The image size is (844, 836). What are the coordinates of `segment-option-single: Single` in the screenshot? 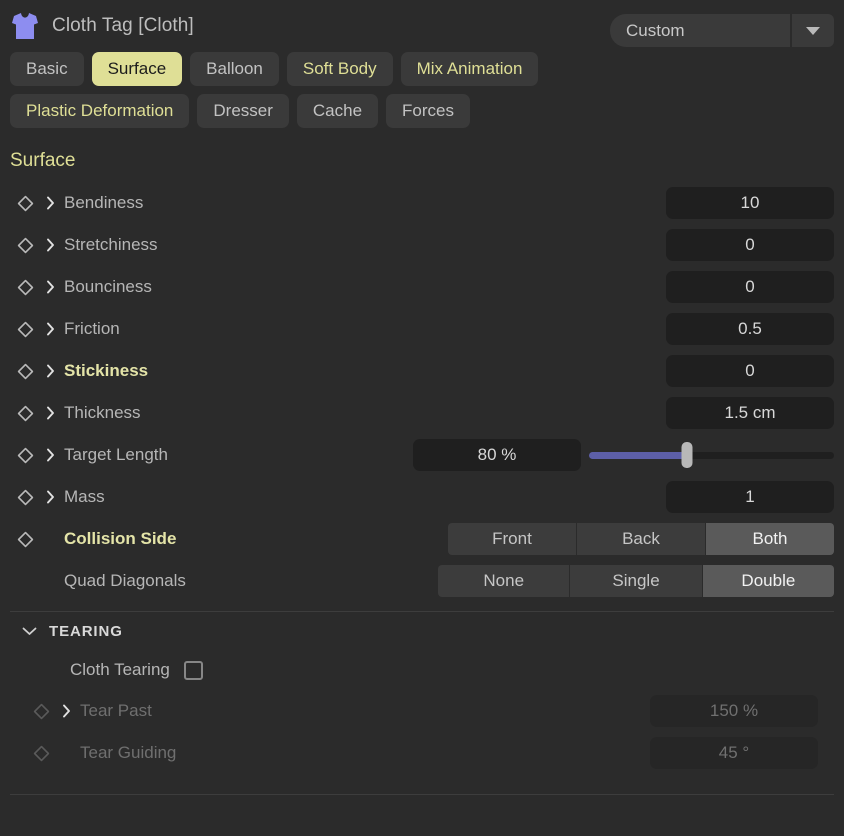 It's located at (636, 581).